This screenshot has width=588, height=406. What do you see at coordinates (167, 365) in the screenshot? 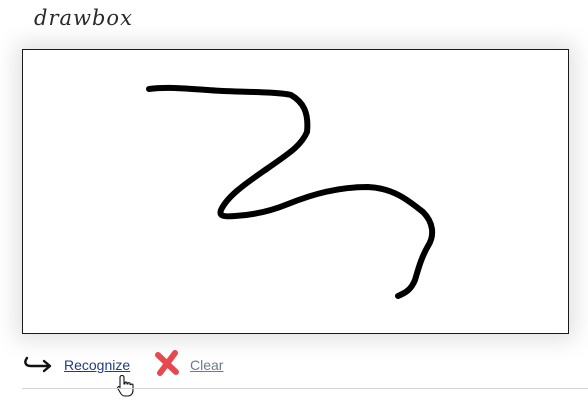
I see `red-x-icon` at bounding box center [167, 365].